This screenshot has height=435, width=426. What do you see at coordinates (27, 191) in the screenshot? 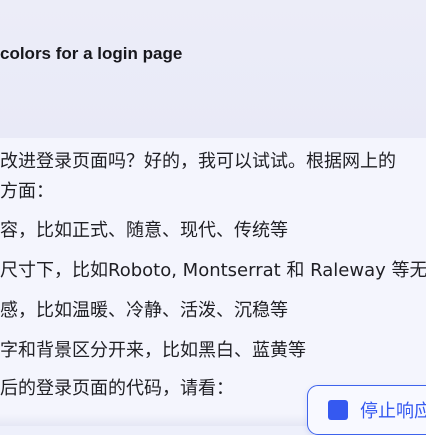
I see `answer-line: 方面：` at bounding box center [27, 191].